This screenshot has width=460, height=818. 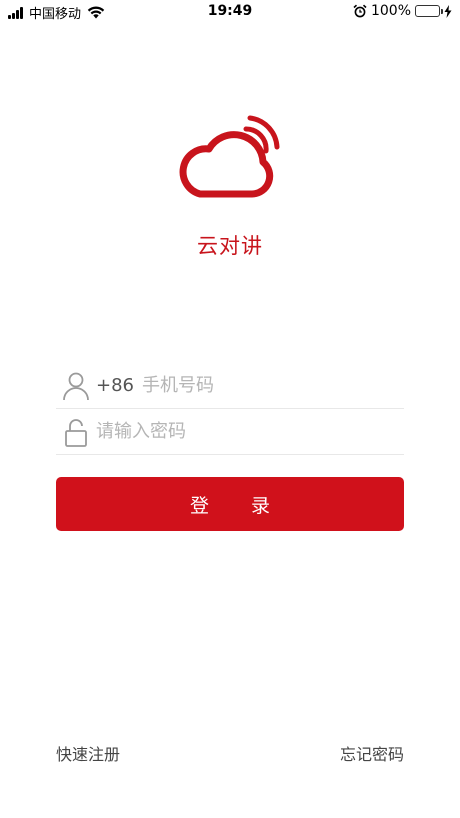 I want to click on lock-icon, so click(x=76, y=432).